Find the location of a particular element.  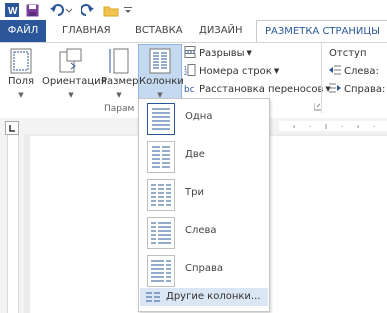

breaks-button: Разрывы ▼ is located at coordinates (218, 53).